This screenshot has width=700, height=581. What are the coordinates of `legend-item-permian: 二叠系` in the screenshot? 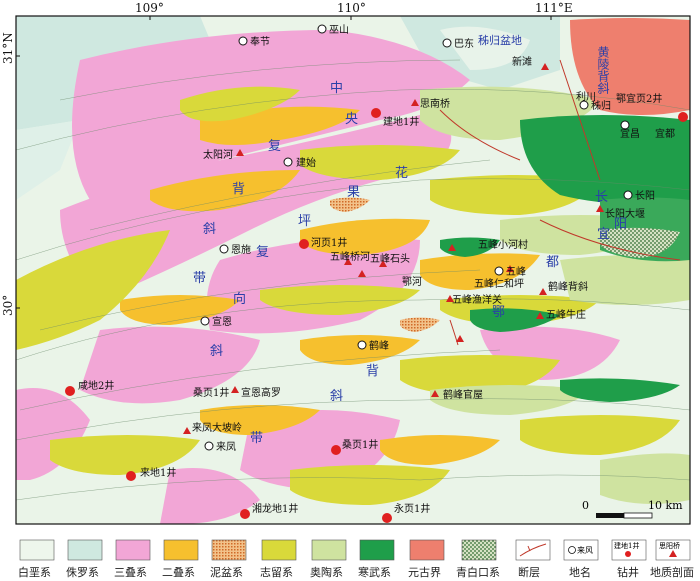 It's located at (180, 559).